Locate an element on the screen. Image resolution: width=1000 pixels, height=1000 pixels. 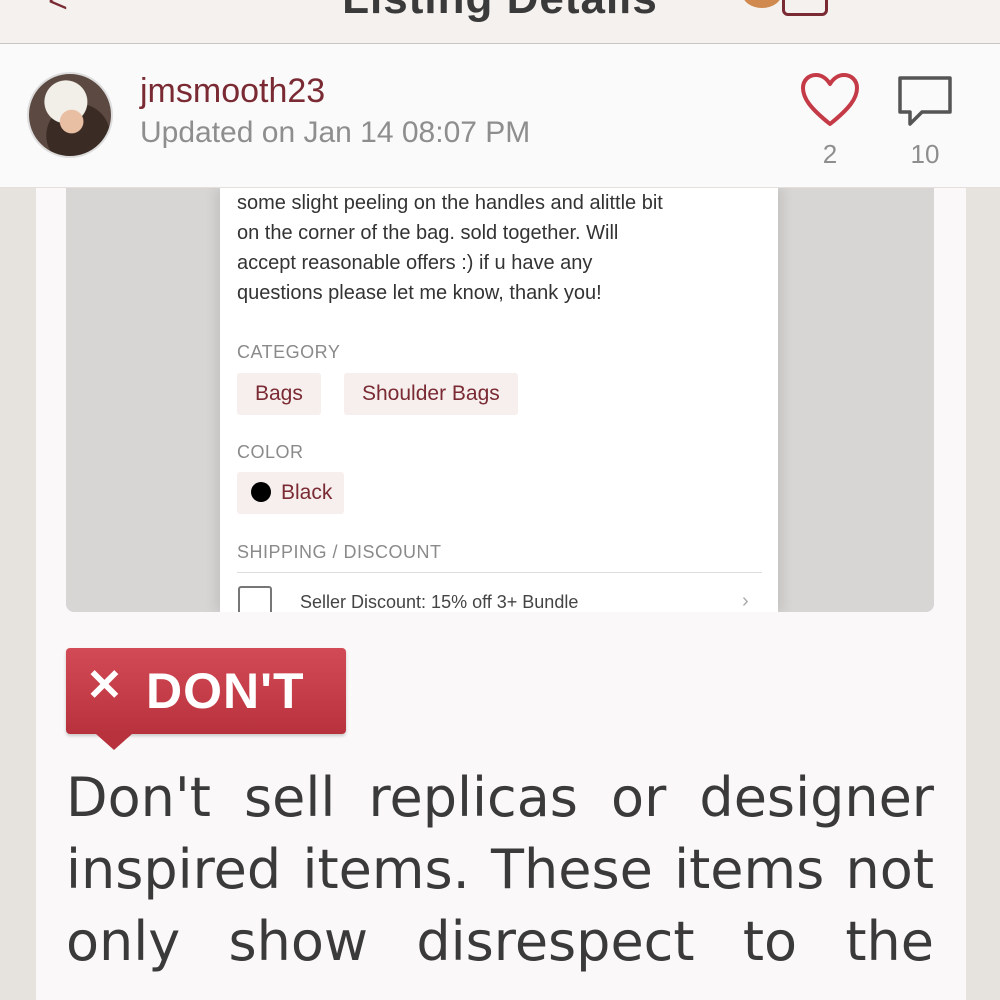
category-chip-shoulder-bags: Shoulder Bags is located at coordinates (431, 394).